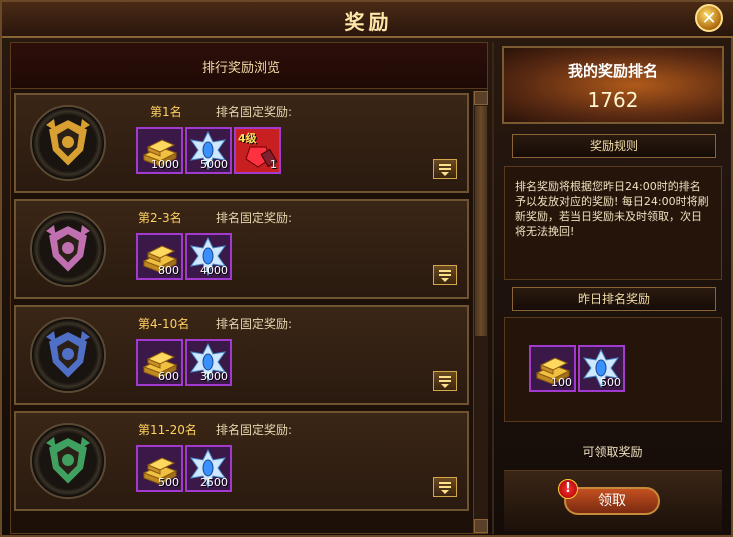  I want to click on reward-row: 第11-20名 排名固定奖励: 500 2500, so click(241, 461).